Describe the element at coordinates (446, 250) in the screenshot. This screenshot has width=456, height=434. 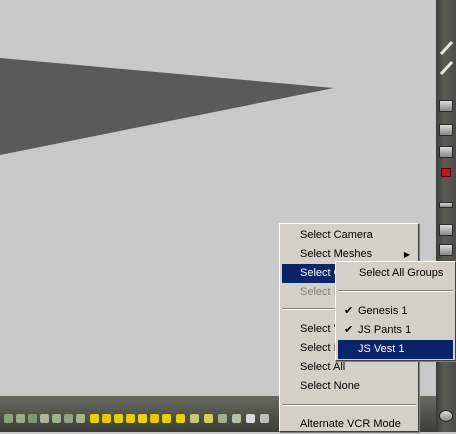
I see `panel-icon` at that location.